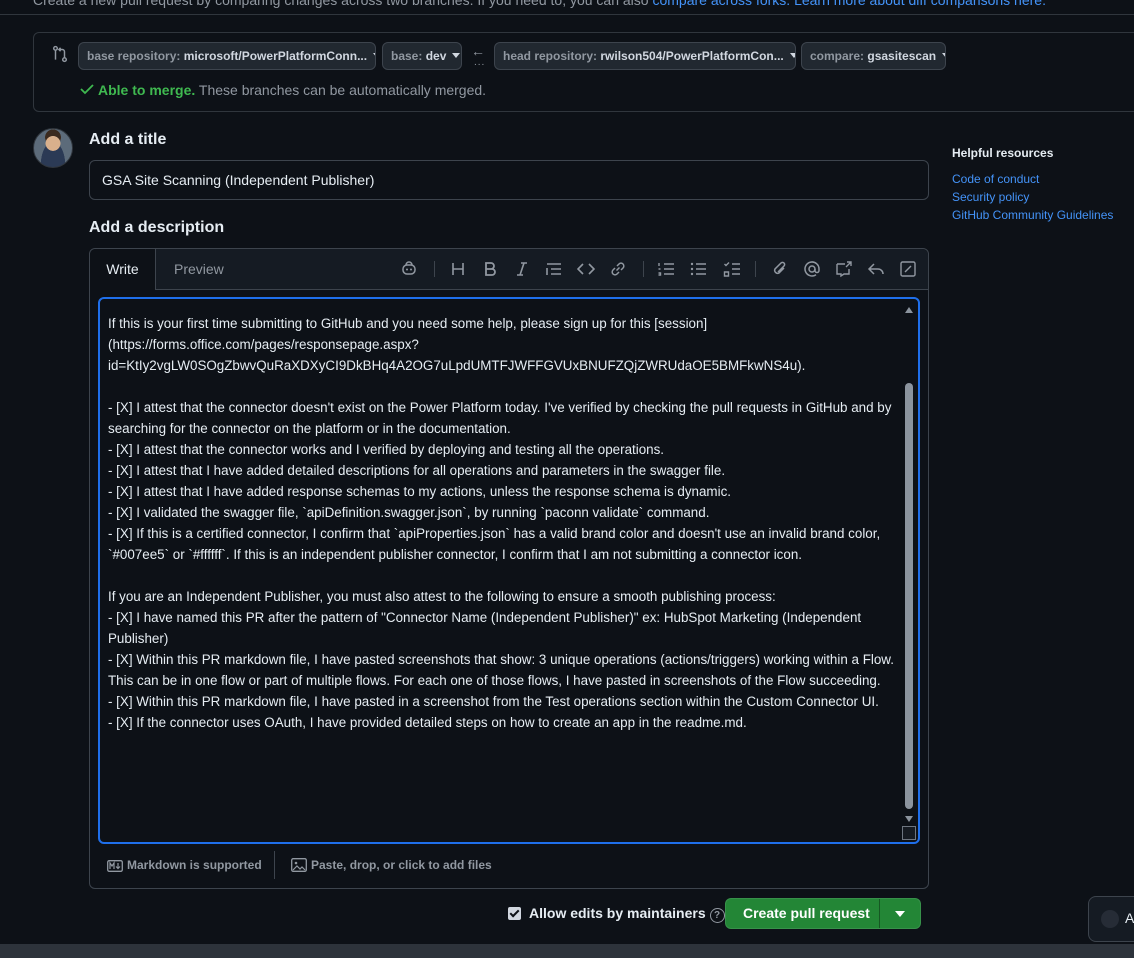 Image resolution: width=1134 pixels, height=958 pixels. Describe the element at coordinates (194, 865) in the screenshot. I see `markdown-supported-label: Markdown is supported` at that location.